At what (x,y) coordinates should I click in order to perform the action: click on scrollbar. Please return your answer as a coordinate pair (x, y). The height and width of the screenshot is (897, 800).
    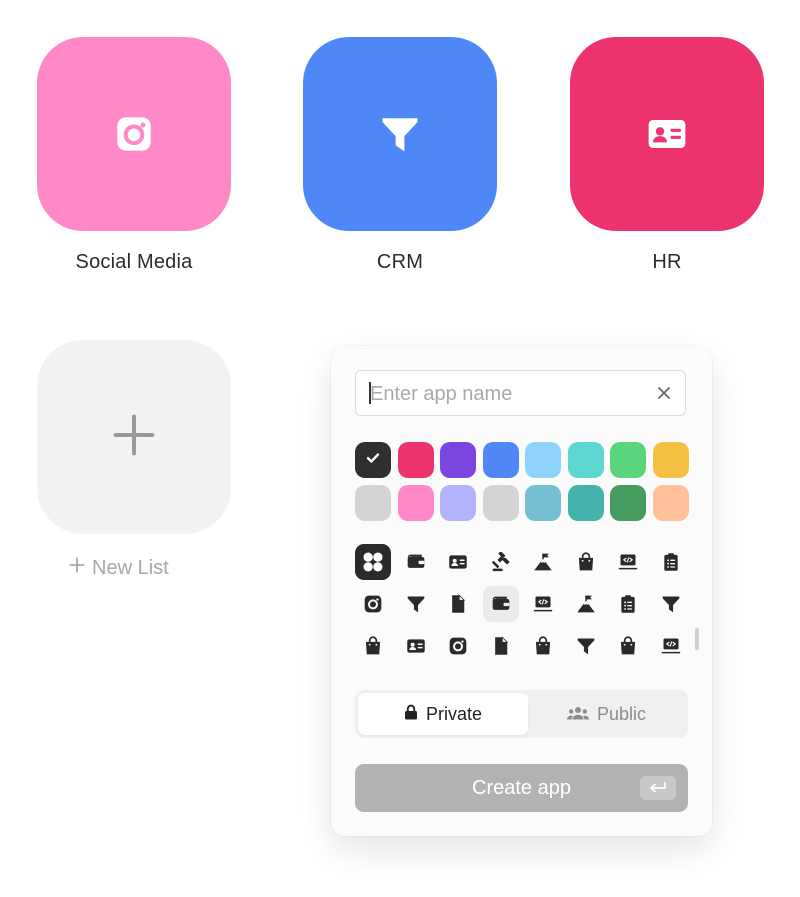
    Looking at the image, I should click on (697, 639).